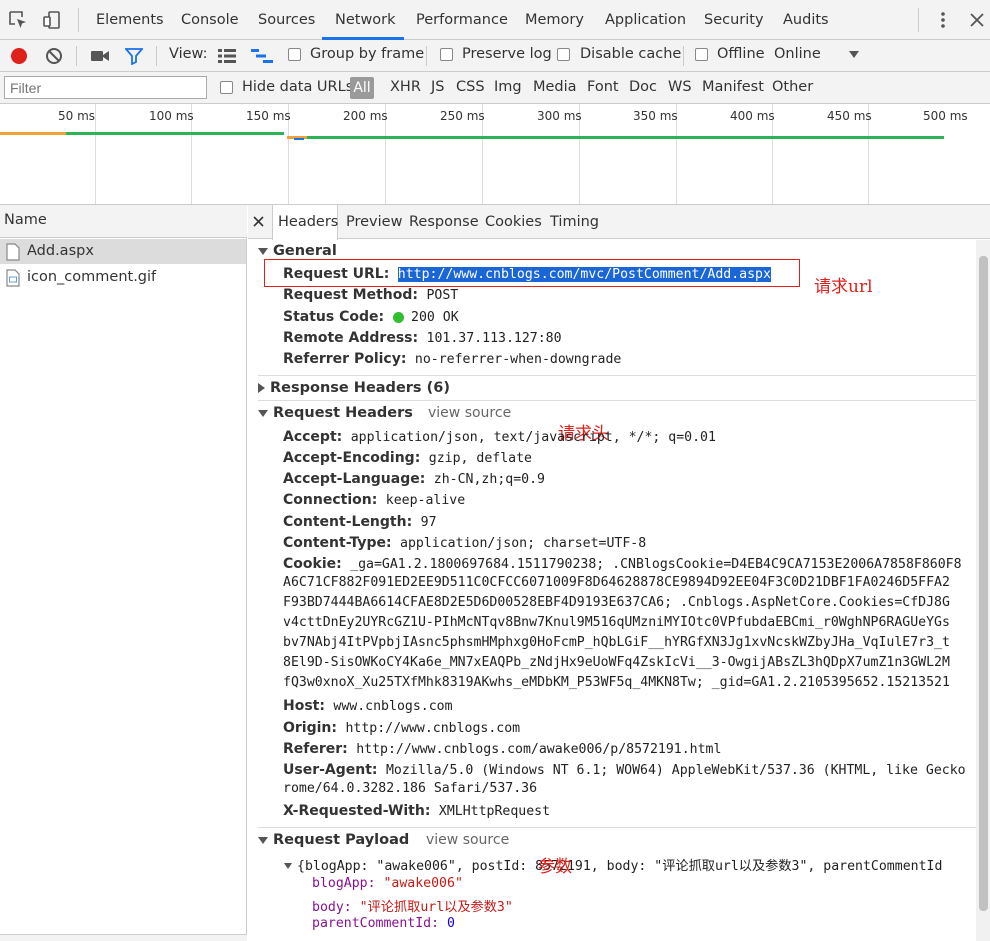 This screenshot has height=941, width=990. What do you see at coordinates (54, 56) in the screenshot?
I see `clear-icon` at bounding box center [54, 56].